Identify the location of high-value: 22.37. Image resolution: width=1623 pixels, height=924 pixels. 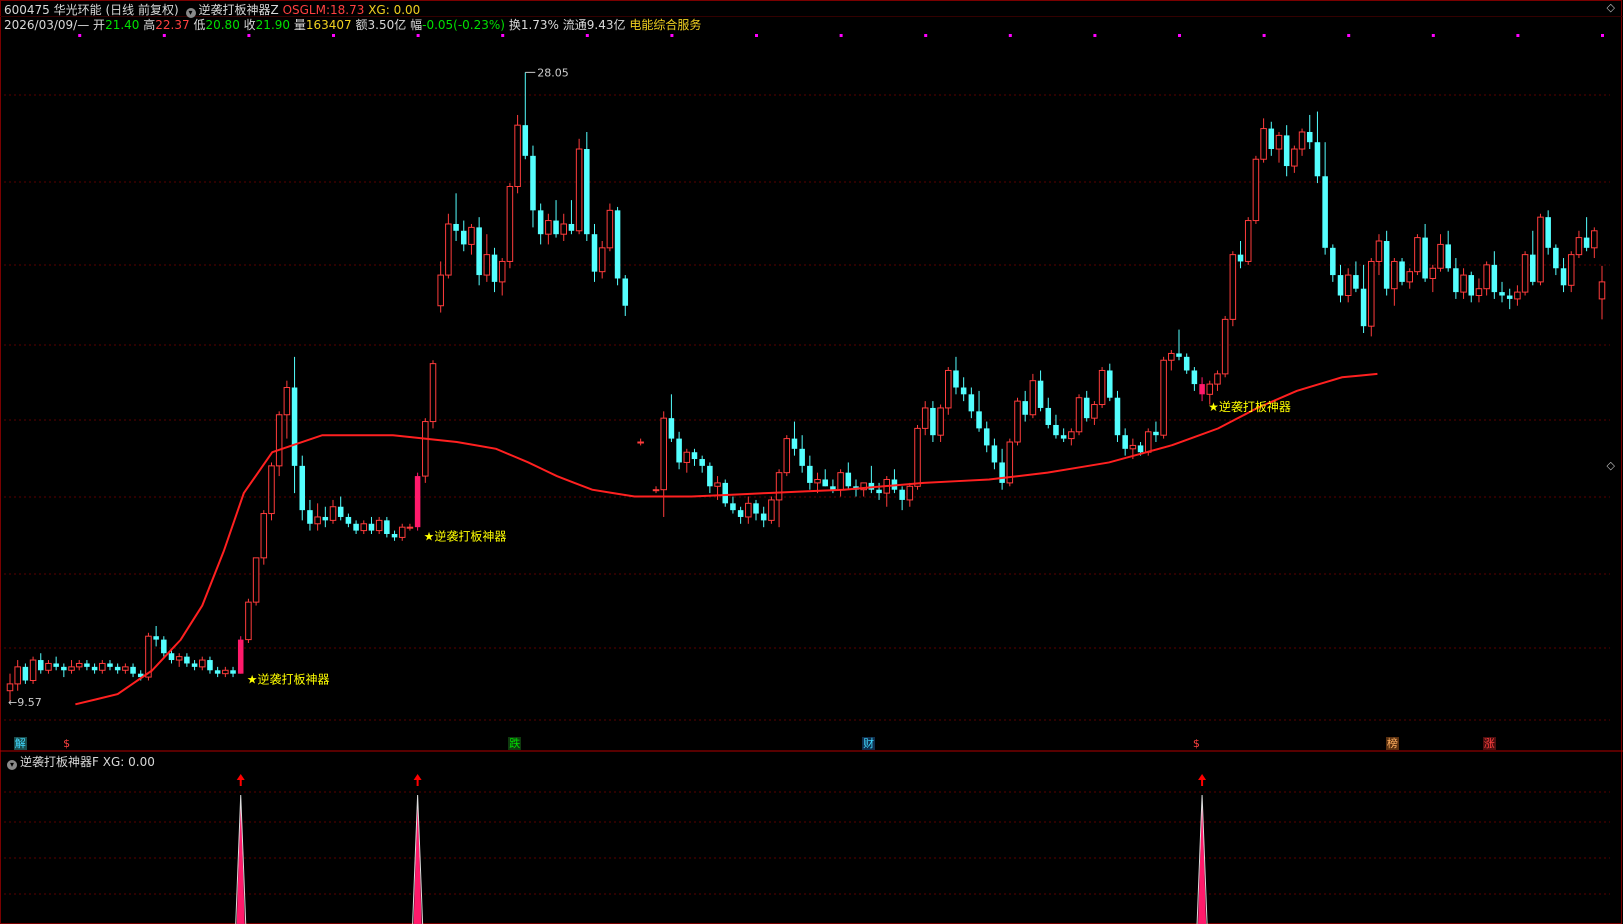
(172, 25).